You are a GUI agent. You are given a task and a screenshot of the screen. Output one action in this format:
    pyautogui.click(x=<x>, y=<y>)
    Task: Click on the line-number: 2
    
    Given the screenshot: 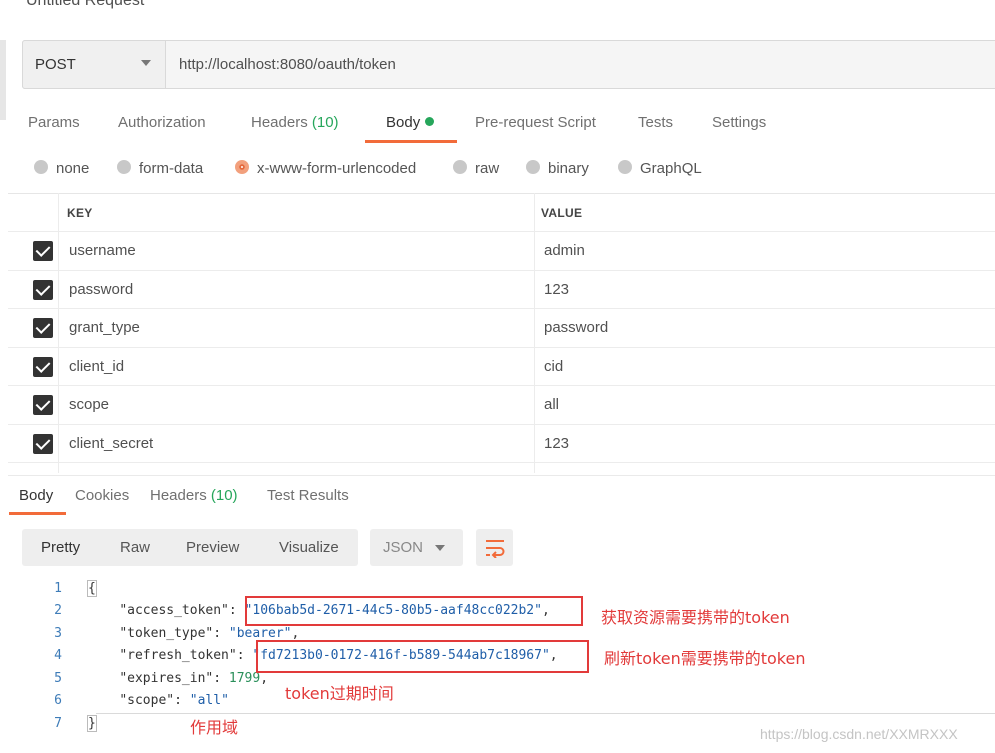 What is the action you would take?
    pyautogui.click(x=58, y=610)
    